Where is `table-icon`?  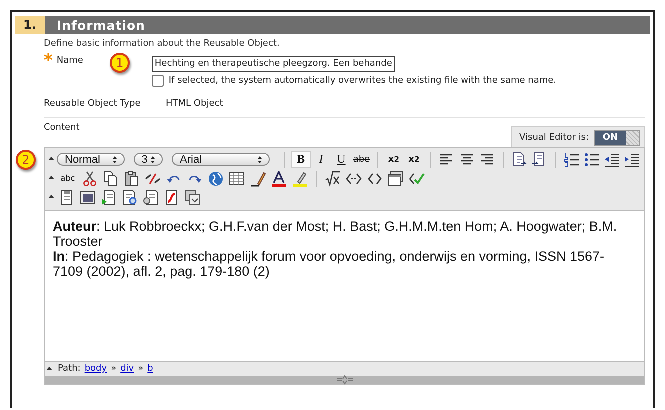
table-icon is located at coordinates (237, 178).